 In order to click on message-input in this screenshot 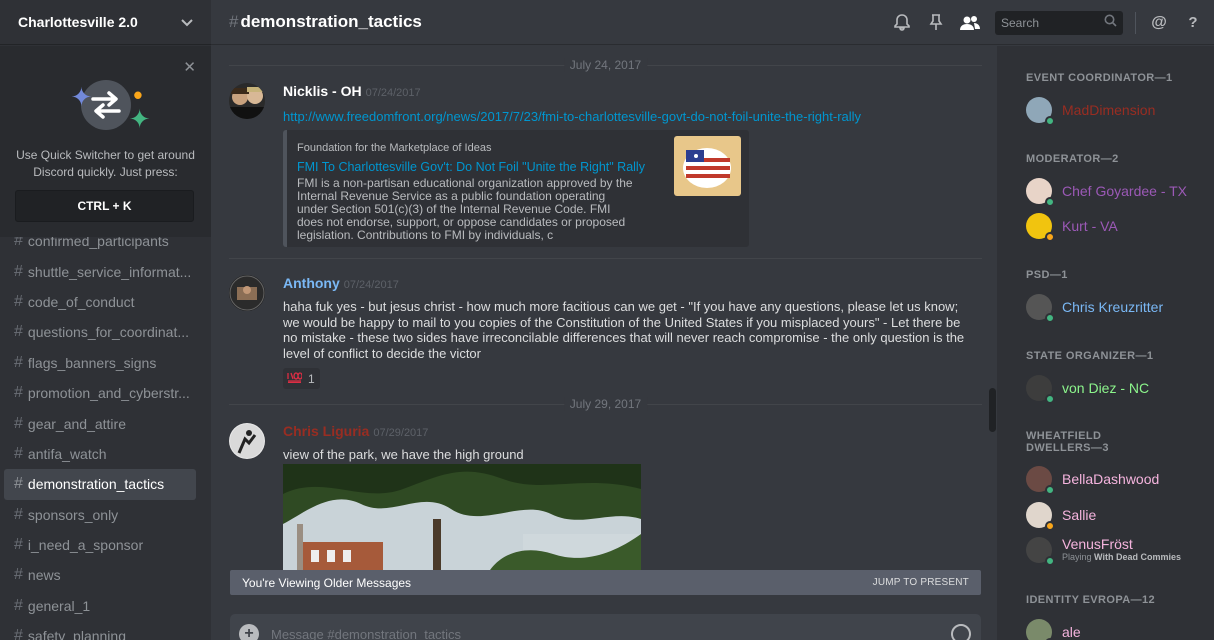, I will do `click(611, 633)`.